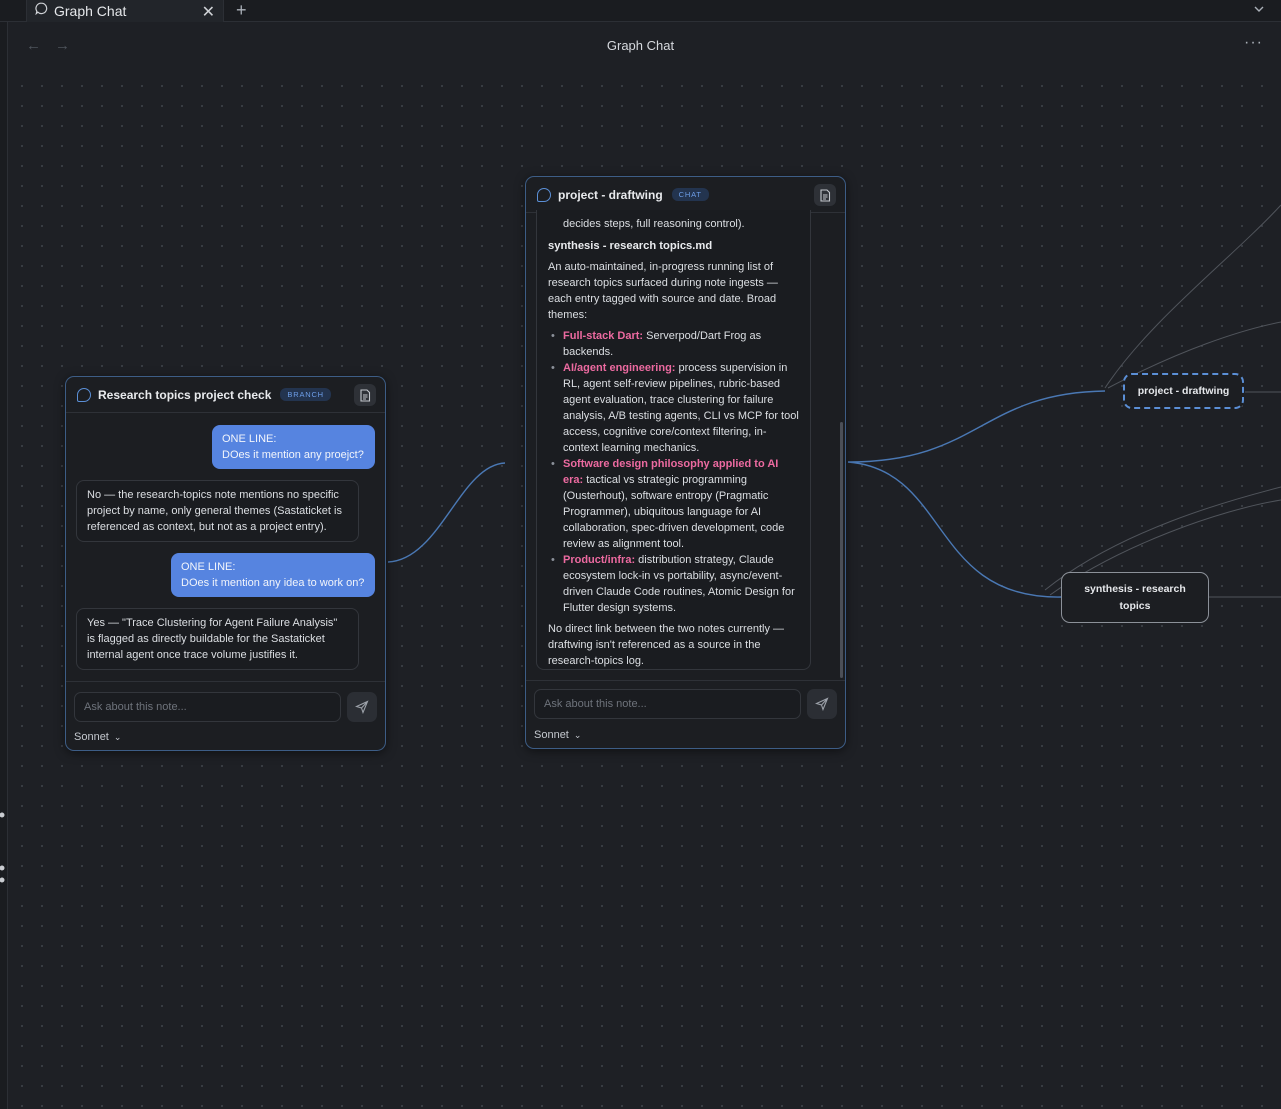 This screenshot has height=1109, width=1281. What do you see at coordinates (90, 11) in the screenshot?
I see `tab-title: Graph Chat` at bounding box center [90, 11].